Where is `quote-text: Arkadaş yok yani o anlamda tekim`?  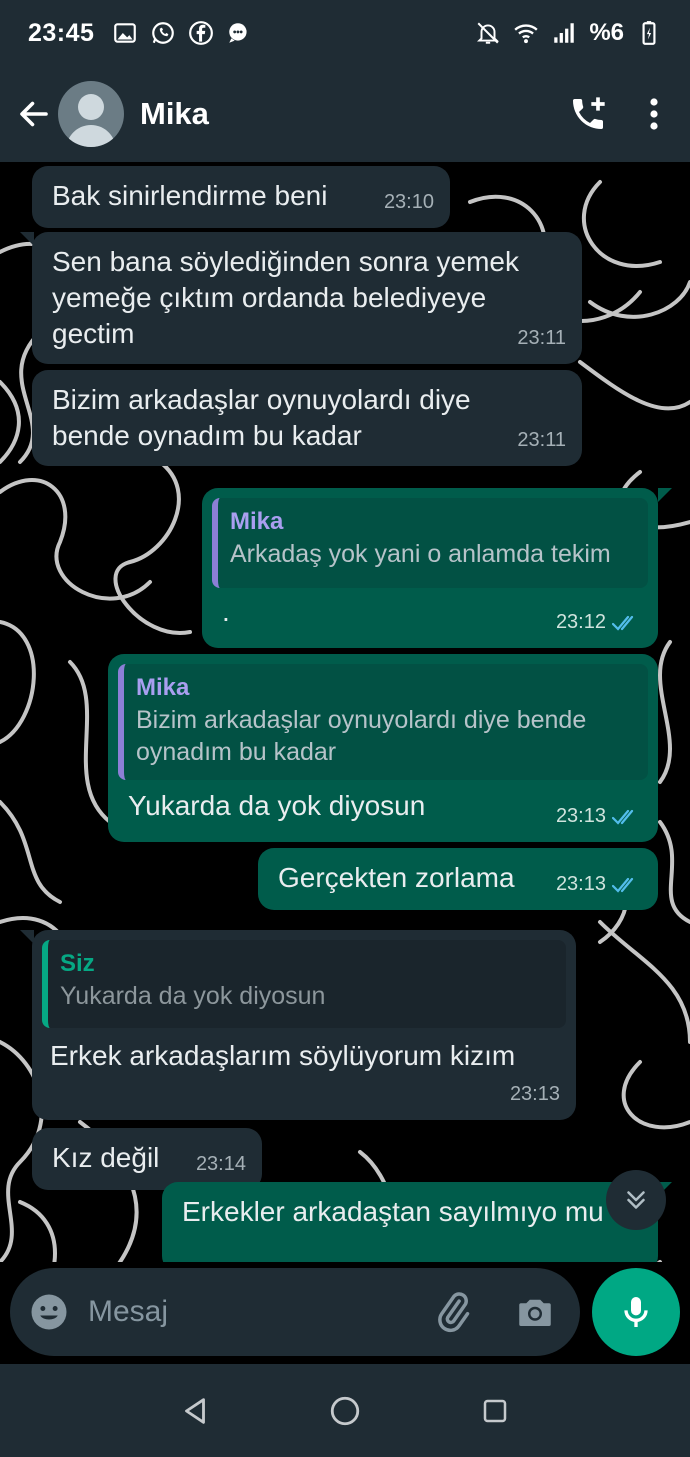 quote-text: Arkadaş yok yani o anlamda tekim is located at coordinates (420, 554).